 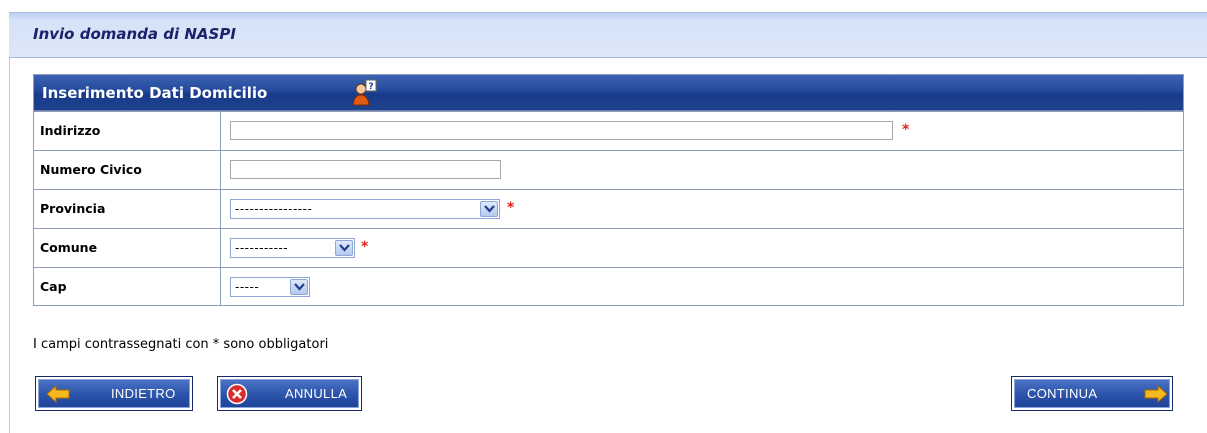 I want to click on arrow-right-icon, so click(x=1156, y=396).